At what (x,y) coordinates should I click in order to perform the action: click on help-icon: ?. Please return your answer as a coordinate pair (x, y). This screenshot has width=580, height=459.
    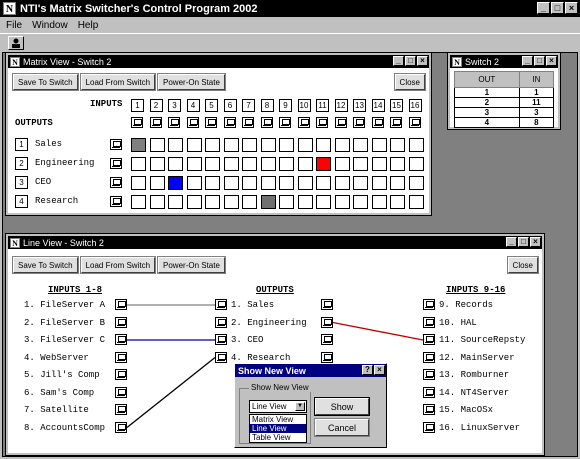
    Looking at the image, I should click on (367, 370).